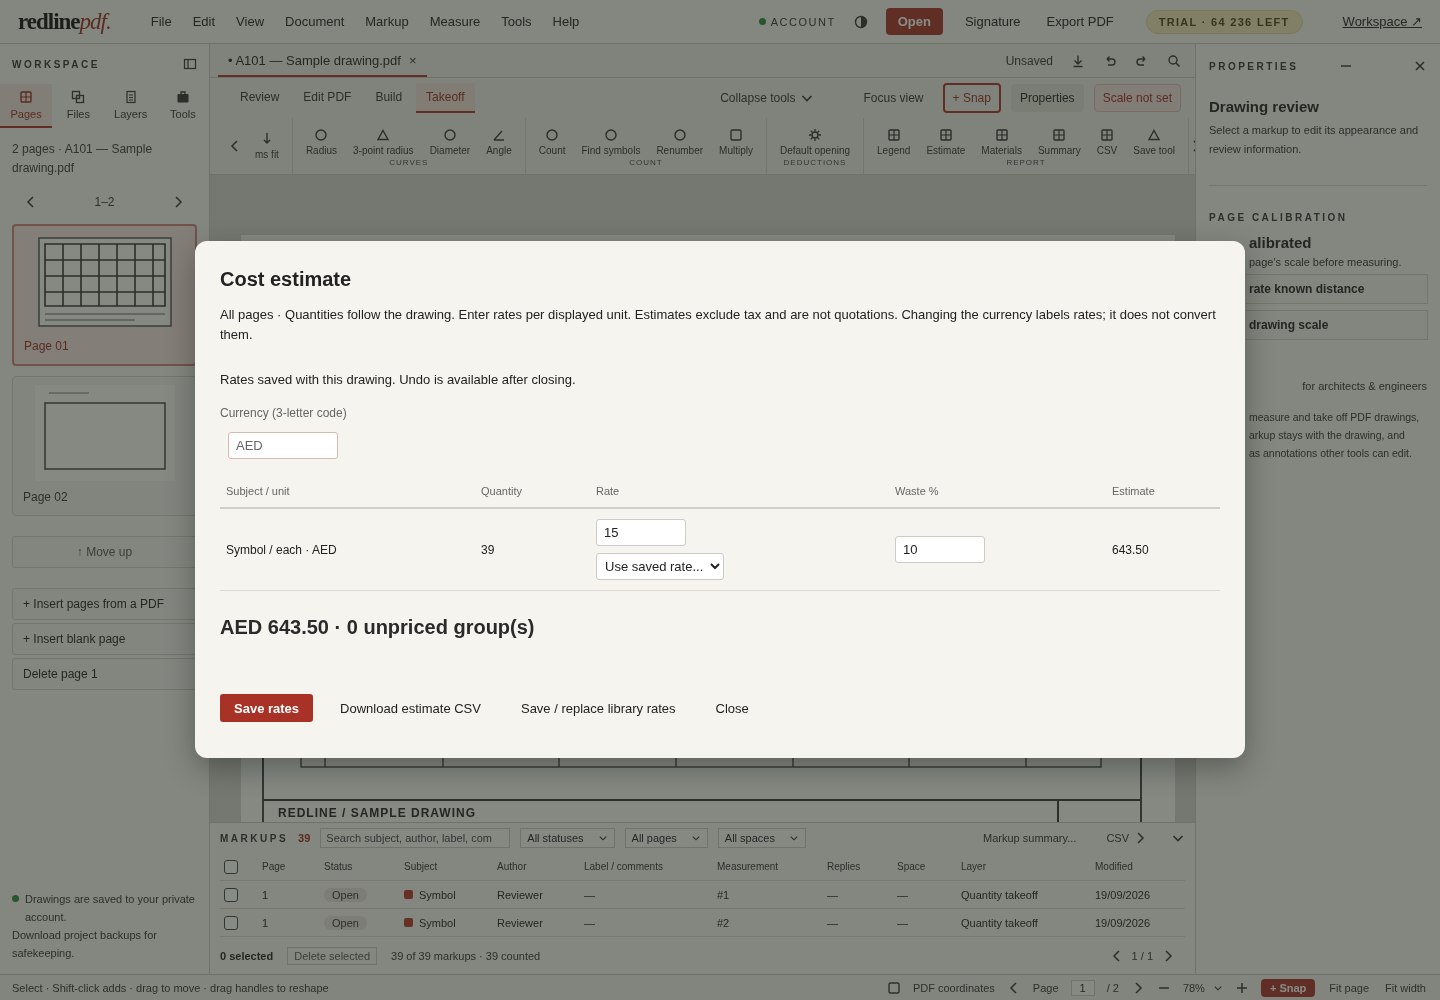  Describe the element at coordinates (415, 838) in the screenshot. I see `search-field: Search subject, author, label, com` at that location.